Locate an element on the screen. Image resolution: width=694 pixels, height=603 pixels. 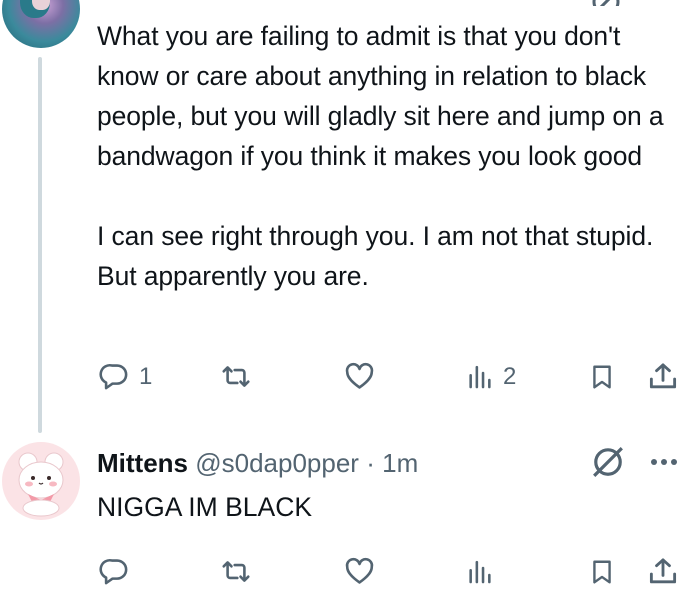
more-icon is located at coordinates (664, 464).